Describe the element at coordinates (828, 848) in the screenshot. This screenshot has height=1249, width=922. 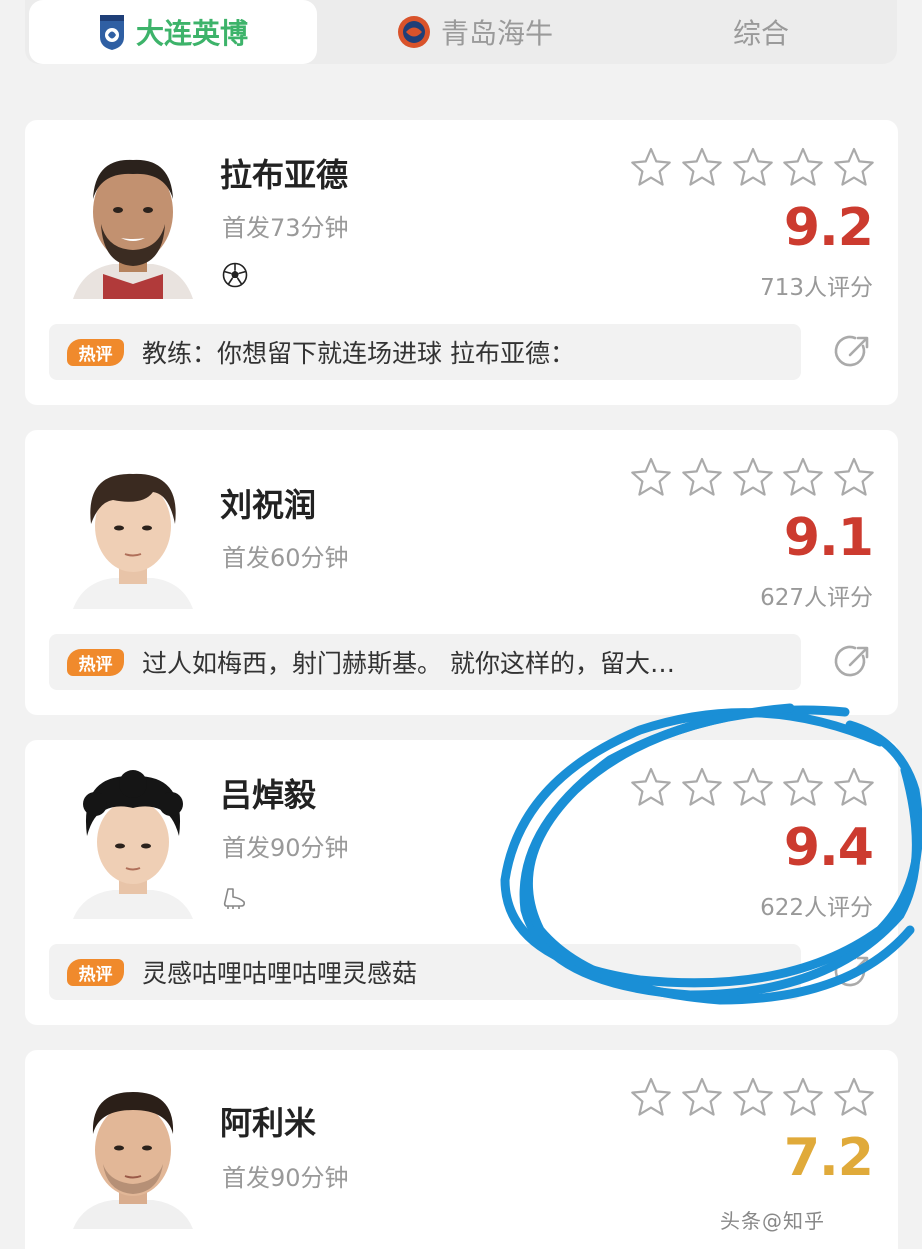
I see `player-score: 9.4` at that location.